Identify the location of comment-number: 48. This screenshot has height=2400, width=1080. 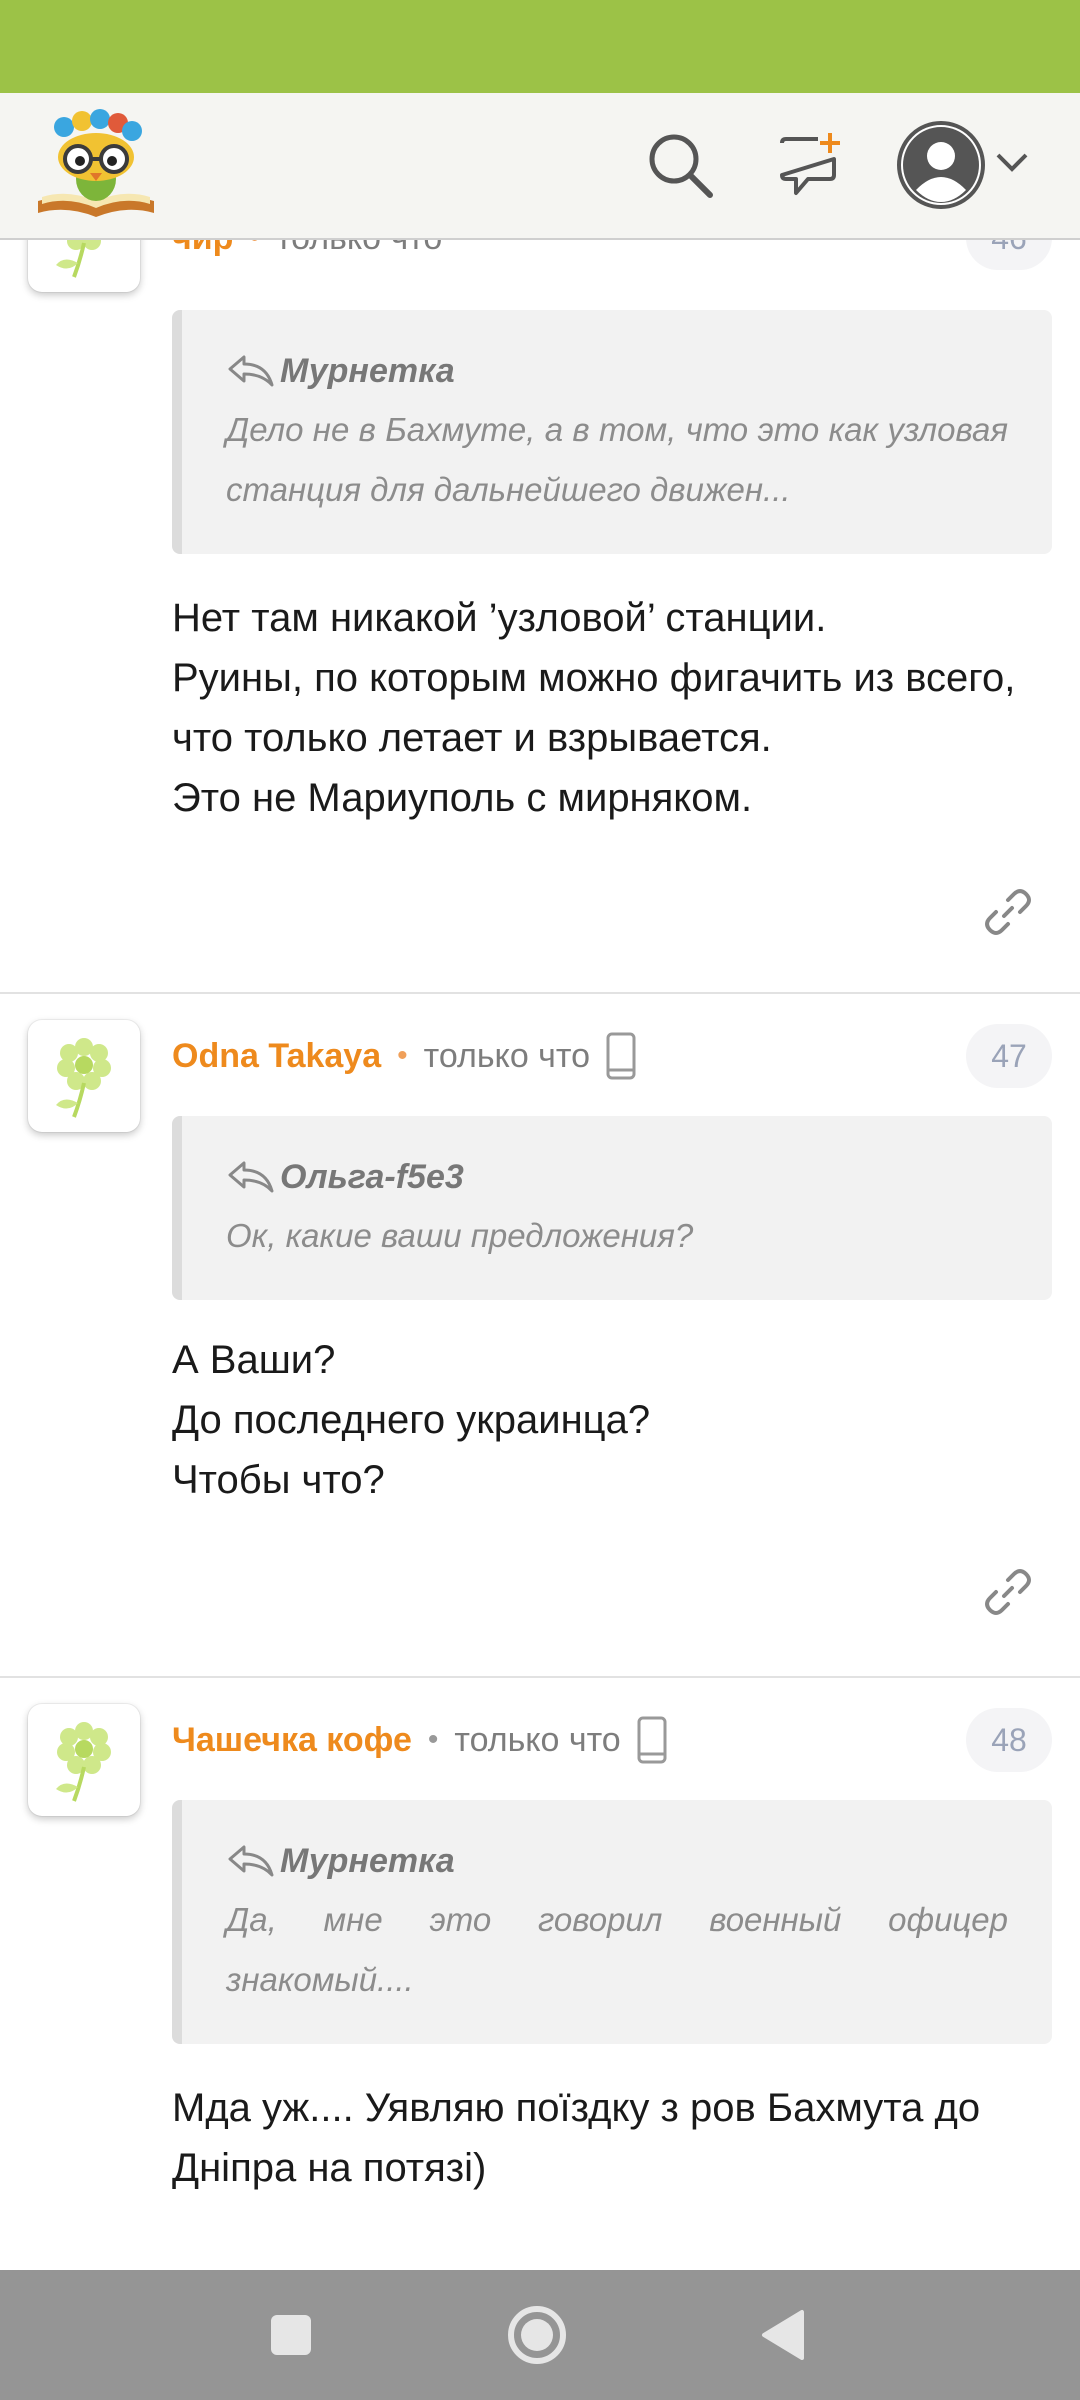
(1009, 1740).